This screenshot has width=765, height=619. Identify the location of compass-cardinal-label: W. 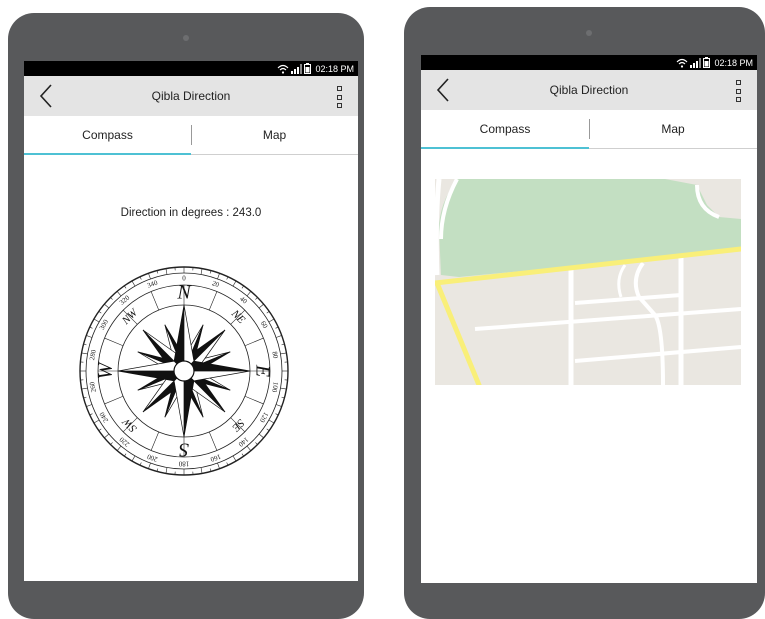
(106, 369).